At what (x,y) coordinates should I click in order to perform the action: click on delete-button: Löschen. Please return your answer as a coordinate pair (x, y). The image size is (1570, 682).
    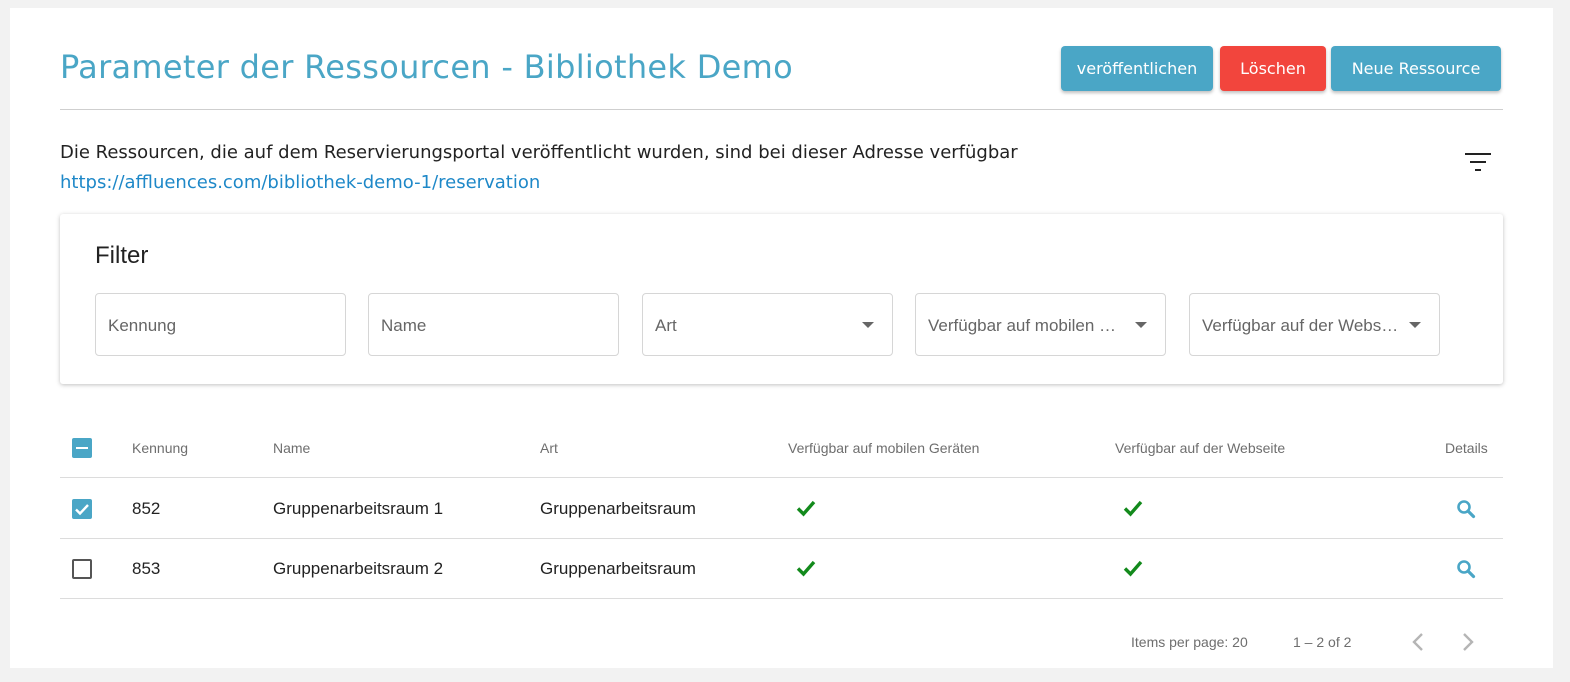
    Looking at the image, I should click on (1273, 68).